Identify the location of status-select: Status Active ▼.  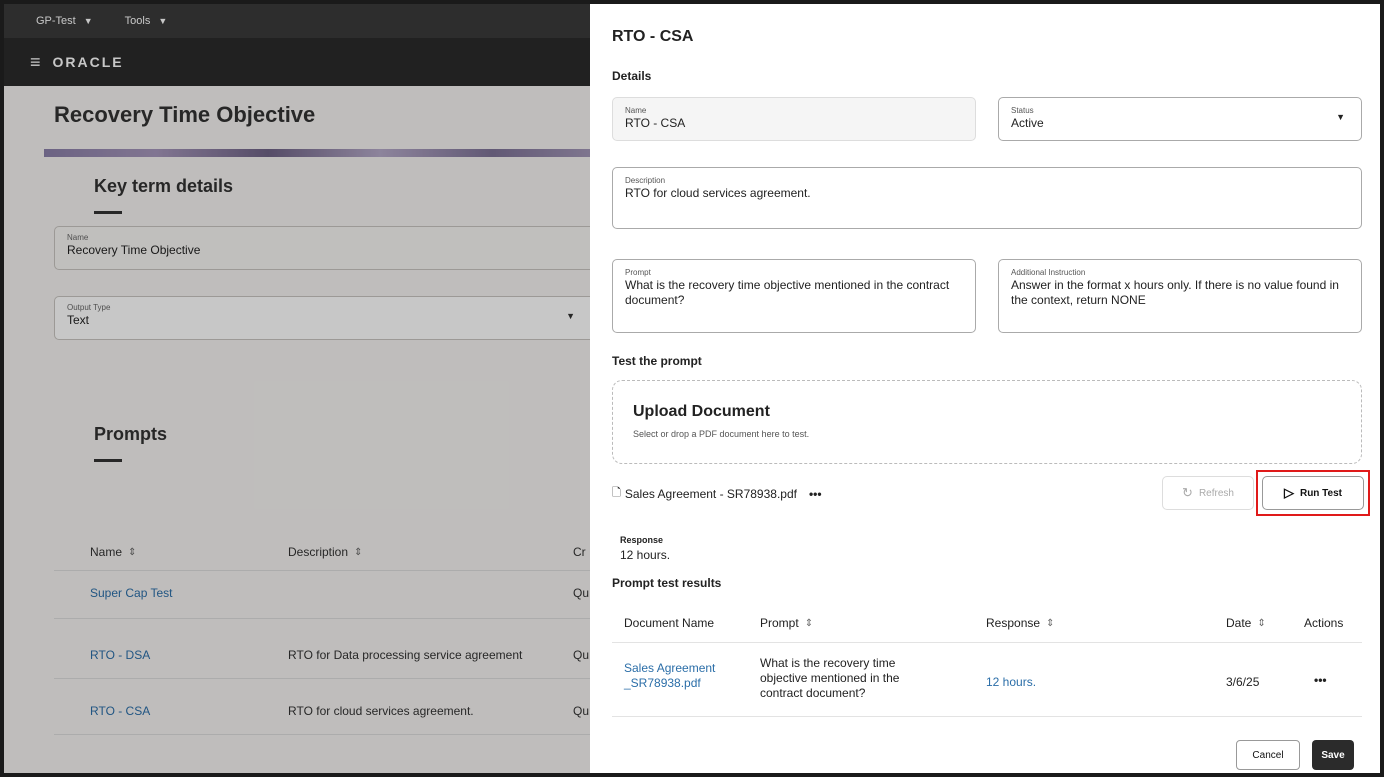
(1180, 119).